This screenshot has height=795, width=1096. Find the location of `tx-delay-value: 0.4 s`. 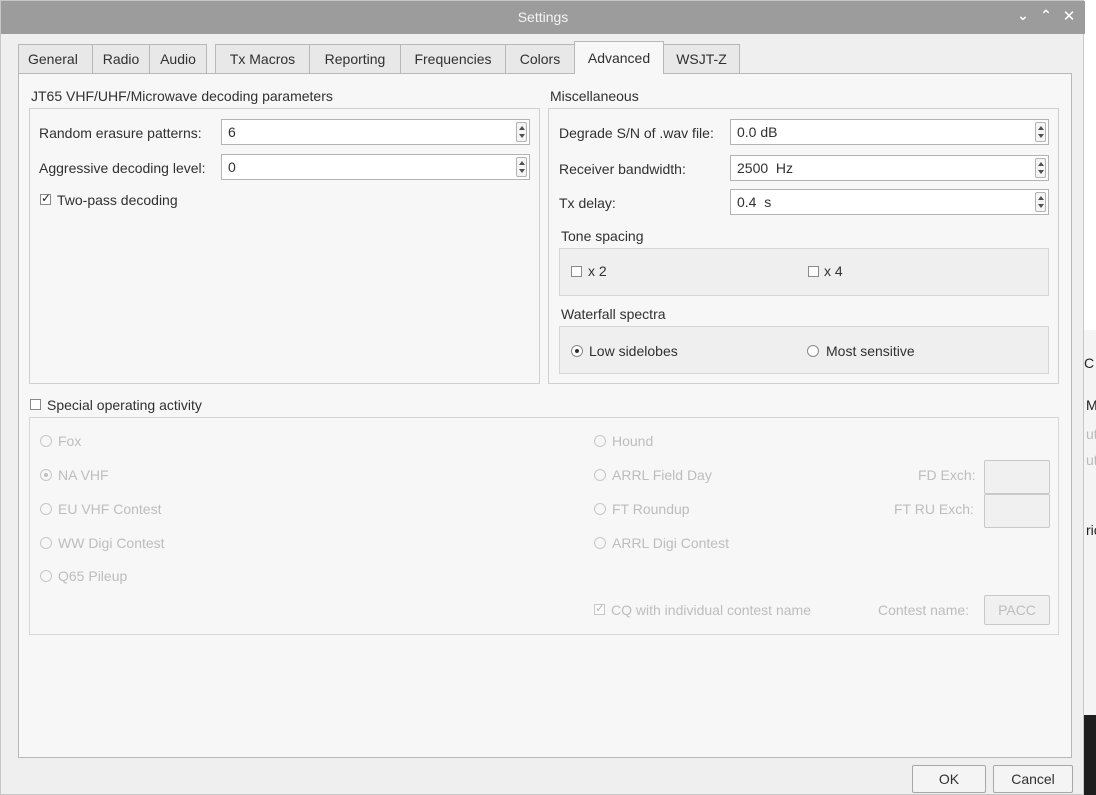

tx-delay-value: 0.4 s is located at coordinates (754, 202).